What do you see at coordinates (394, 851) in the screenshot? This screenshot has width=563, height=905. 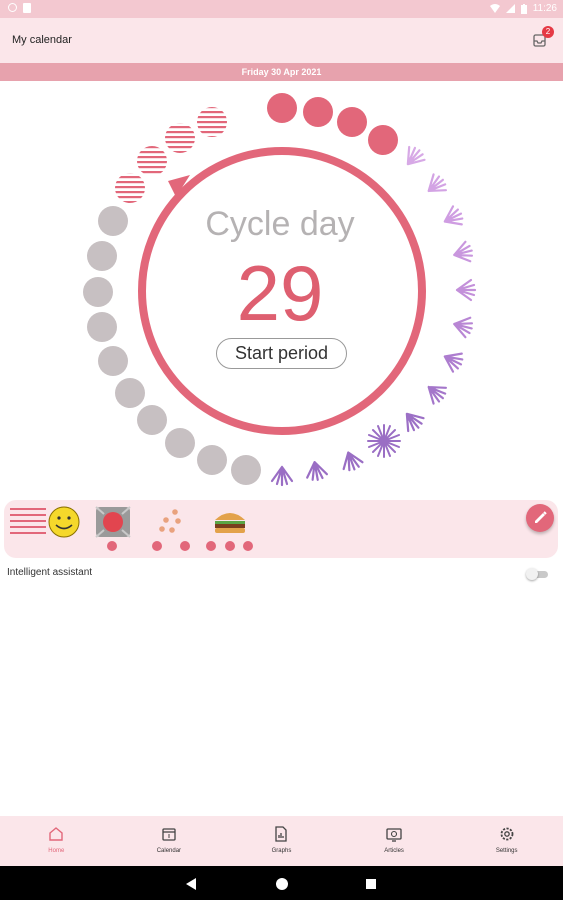 I see `nav-label: Articles` at bounding box center [394, 851].